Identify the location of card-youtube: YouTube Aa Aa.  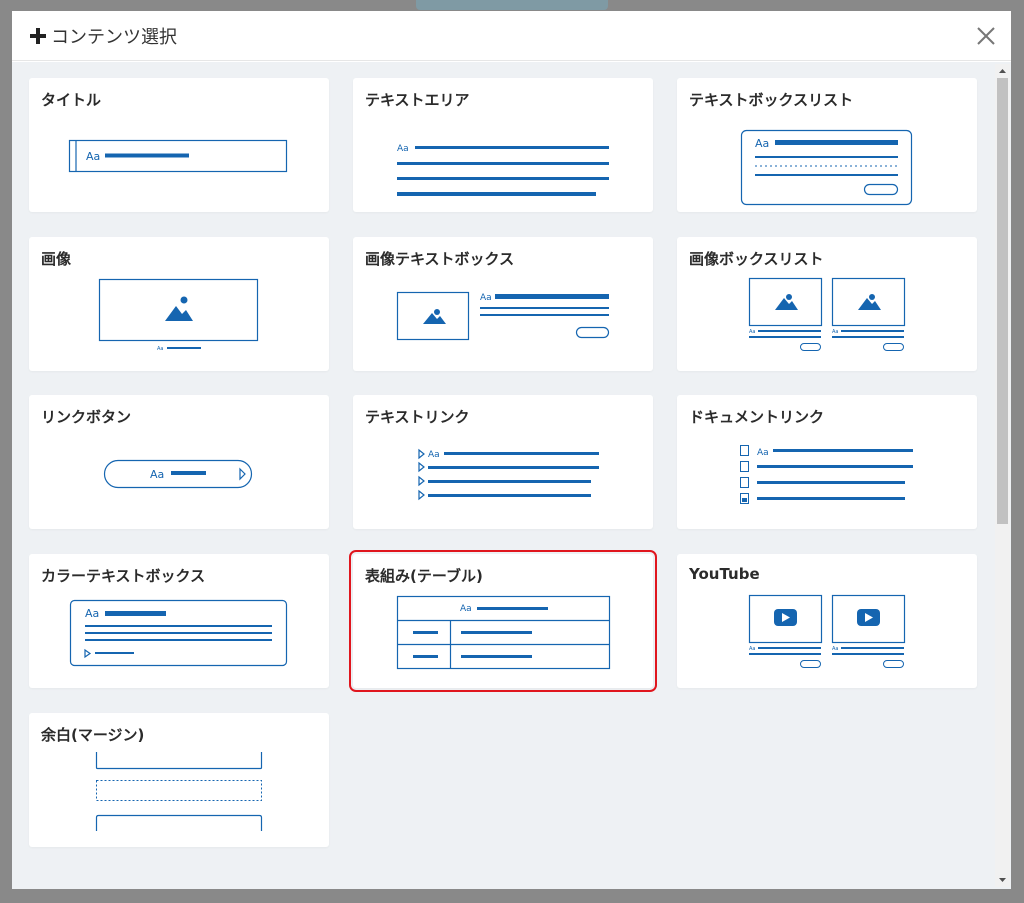
(827, 621).